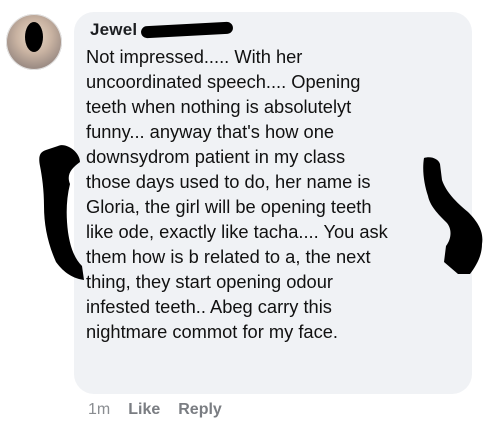  What do you see at coordinates (209, 281) in the screenshot?
I see `comment-text-line: thing, they start opening odour` at bounding box center [209, 281].